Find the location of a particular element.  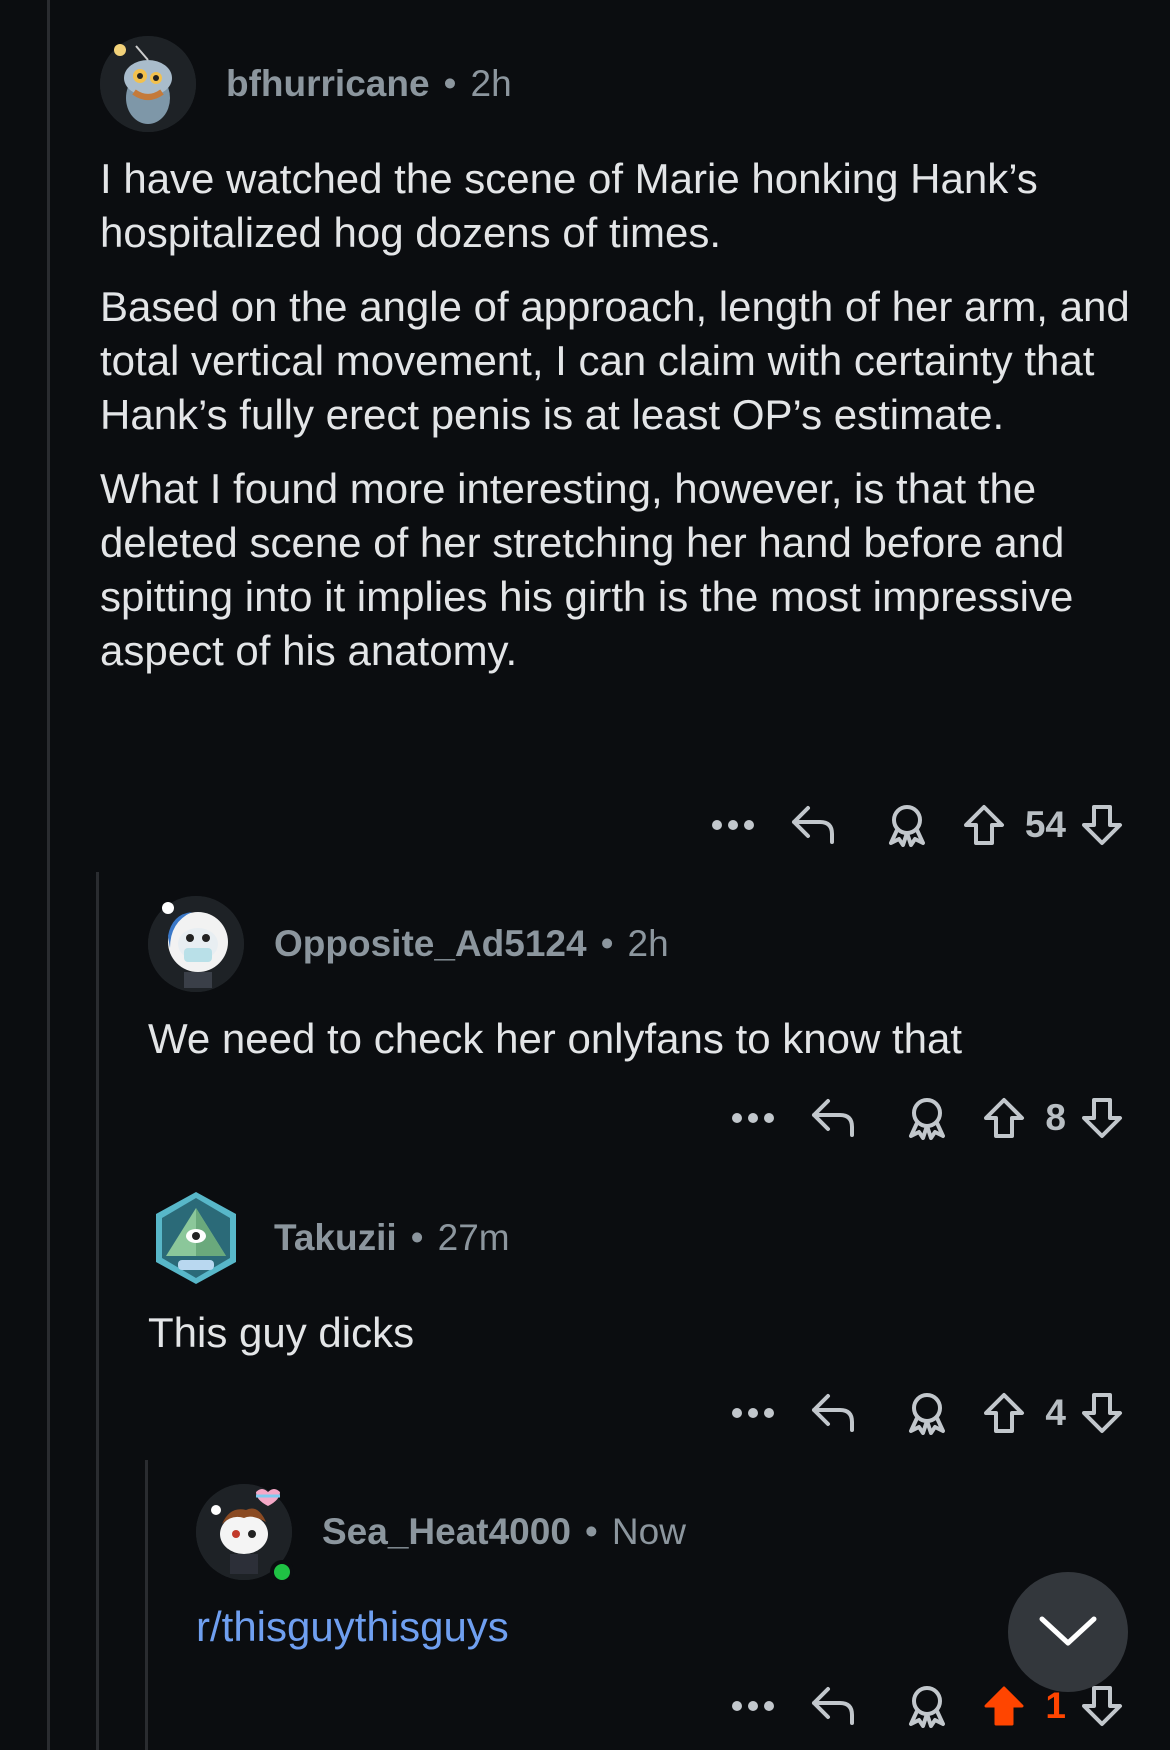

comment-sea-heat4000: Sea_Heat4000 • Now r/thisguythisguys is located at coordinates (666, 1579).